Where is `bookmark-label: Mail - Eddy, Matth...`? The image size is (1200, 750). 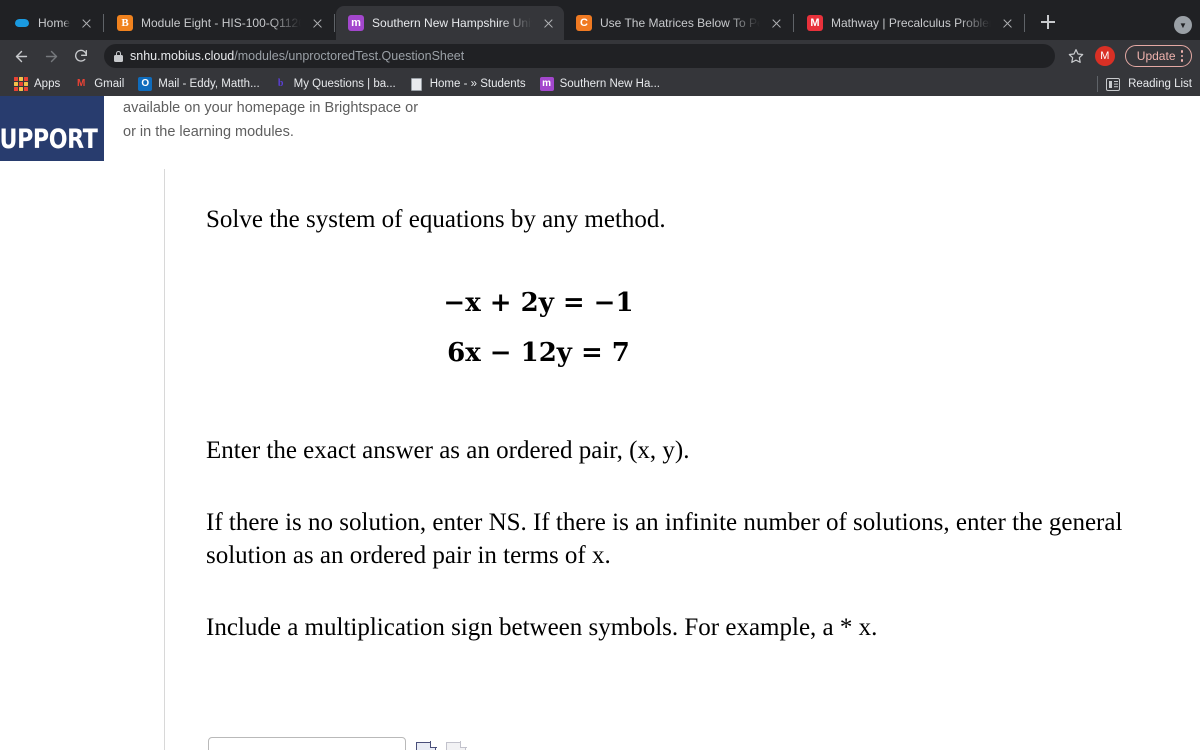
bookmark-label: Mail - Eddy, Matth... is located at coordinates (209, 84).